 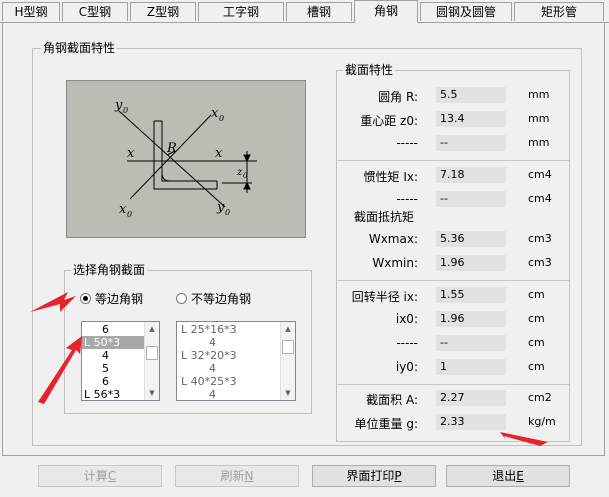 I want to click on tab-angle-steel: 角钢, so click(x=386, y=11).